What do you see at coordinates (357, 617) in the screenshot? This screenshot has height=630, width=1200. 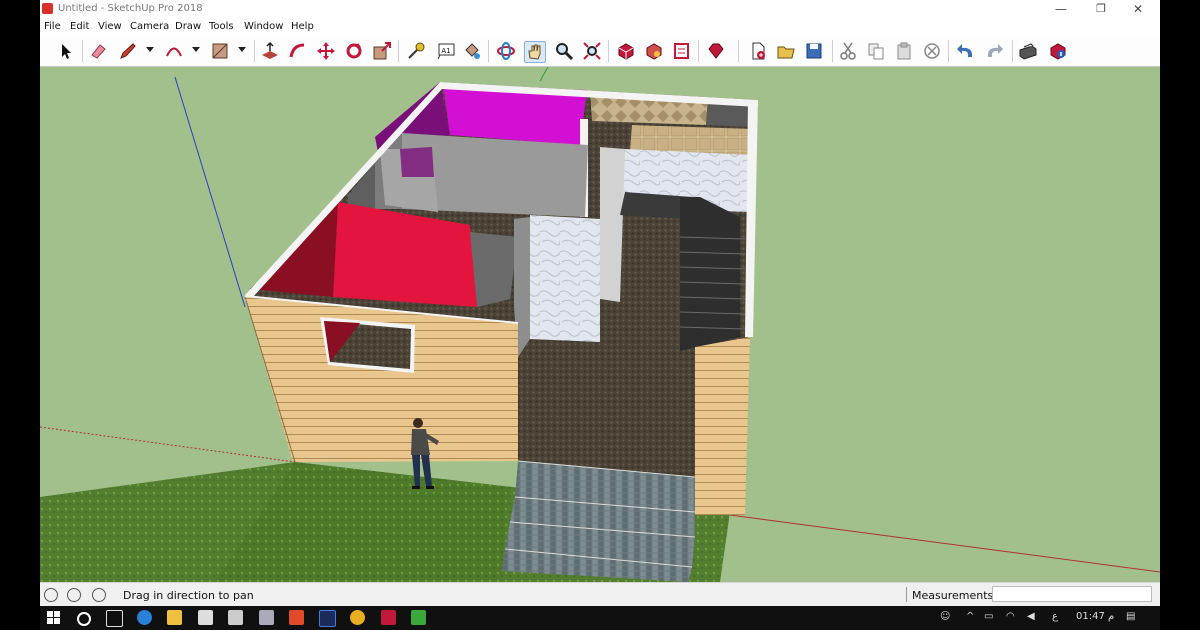 I see `chrome-icon` at bounding box center [357, 617].